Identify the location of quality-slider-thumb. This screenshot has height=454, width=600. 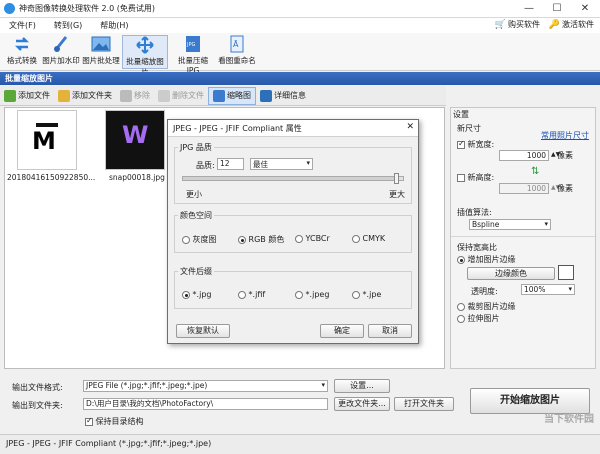
(396, 178).